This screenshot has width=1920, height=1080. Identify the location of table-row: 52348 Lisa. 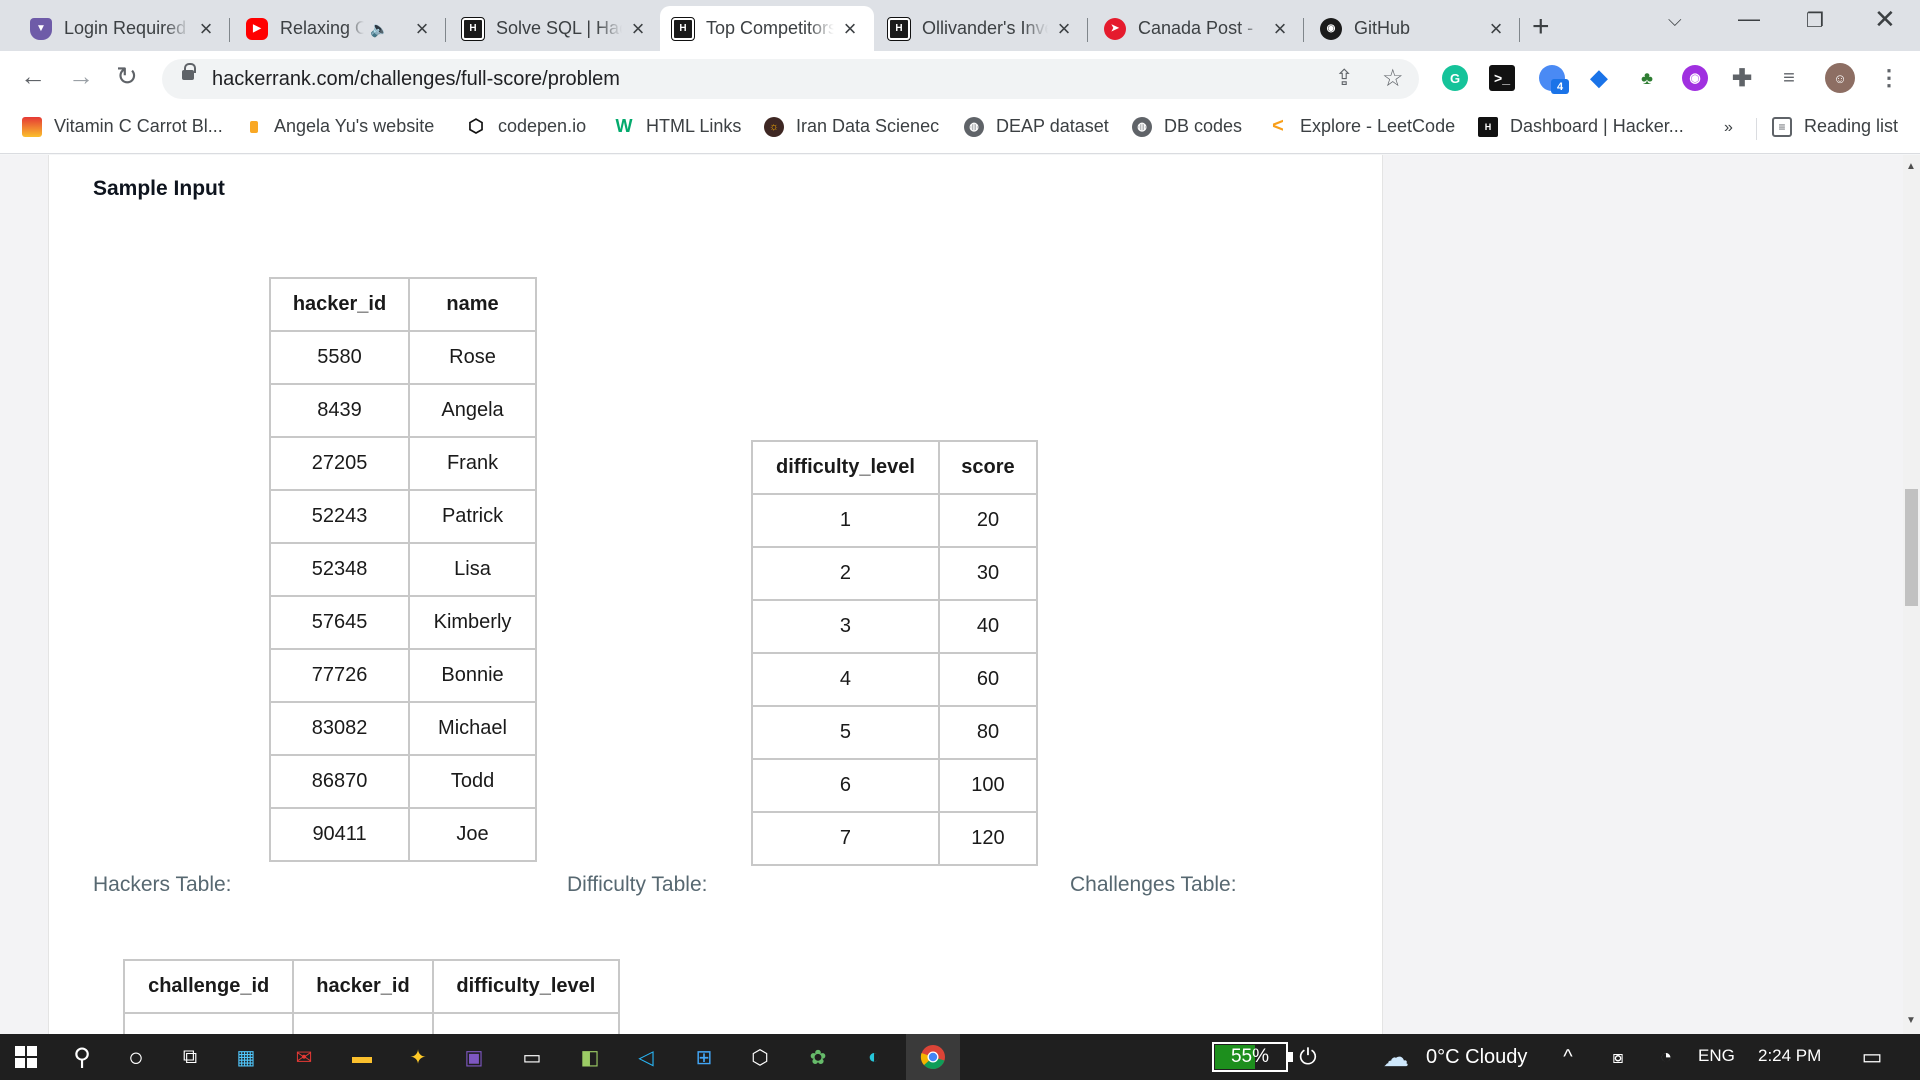
(402, 569).